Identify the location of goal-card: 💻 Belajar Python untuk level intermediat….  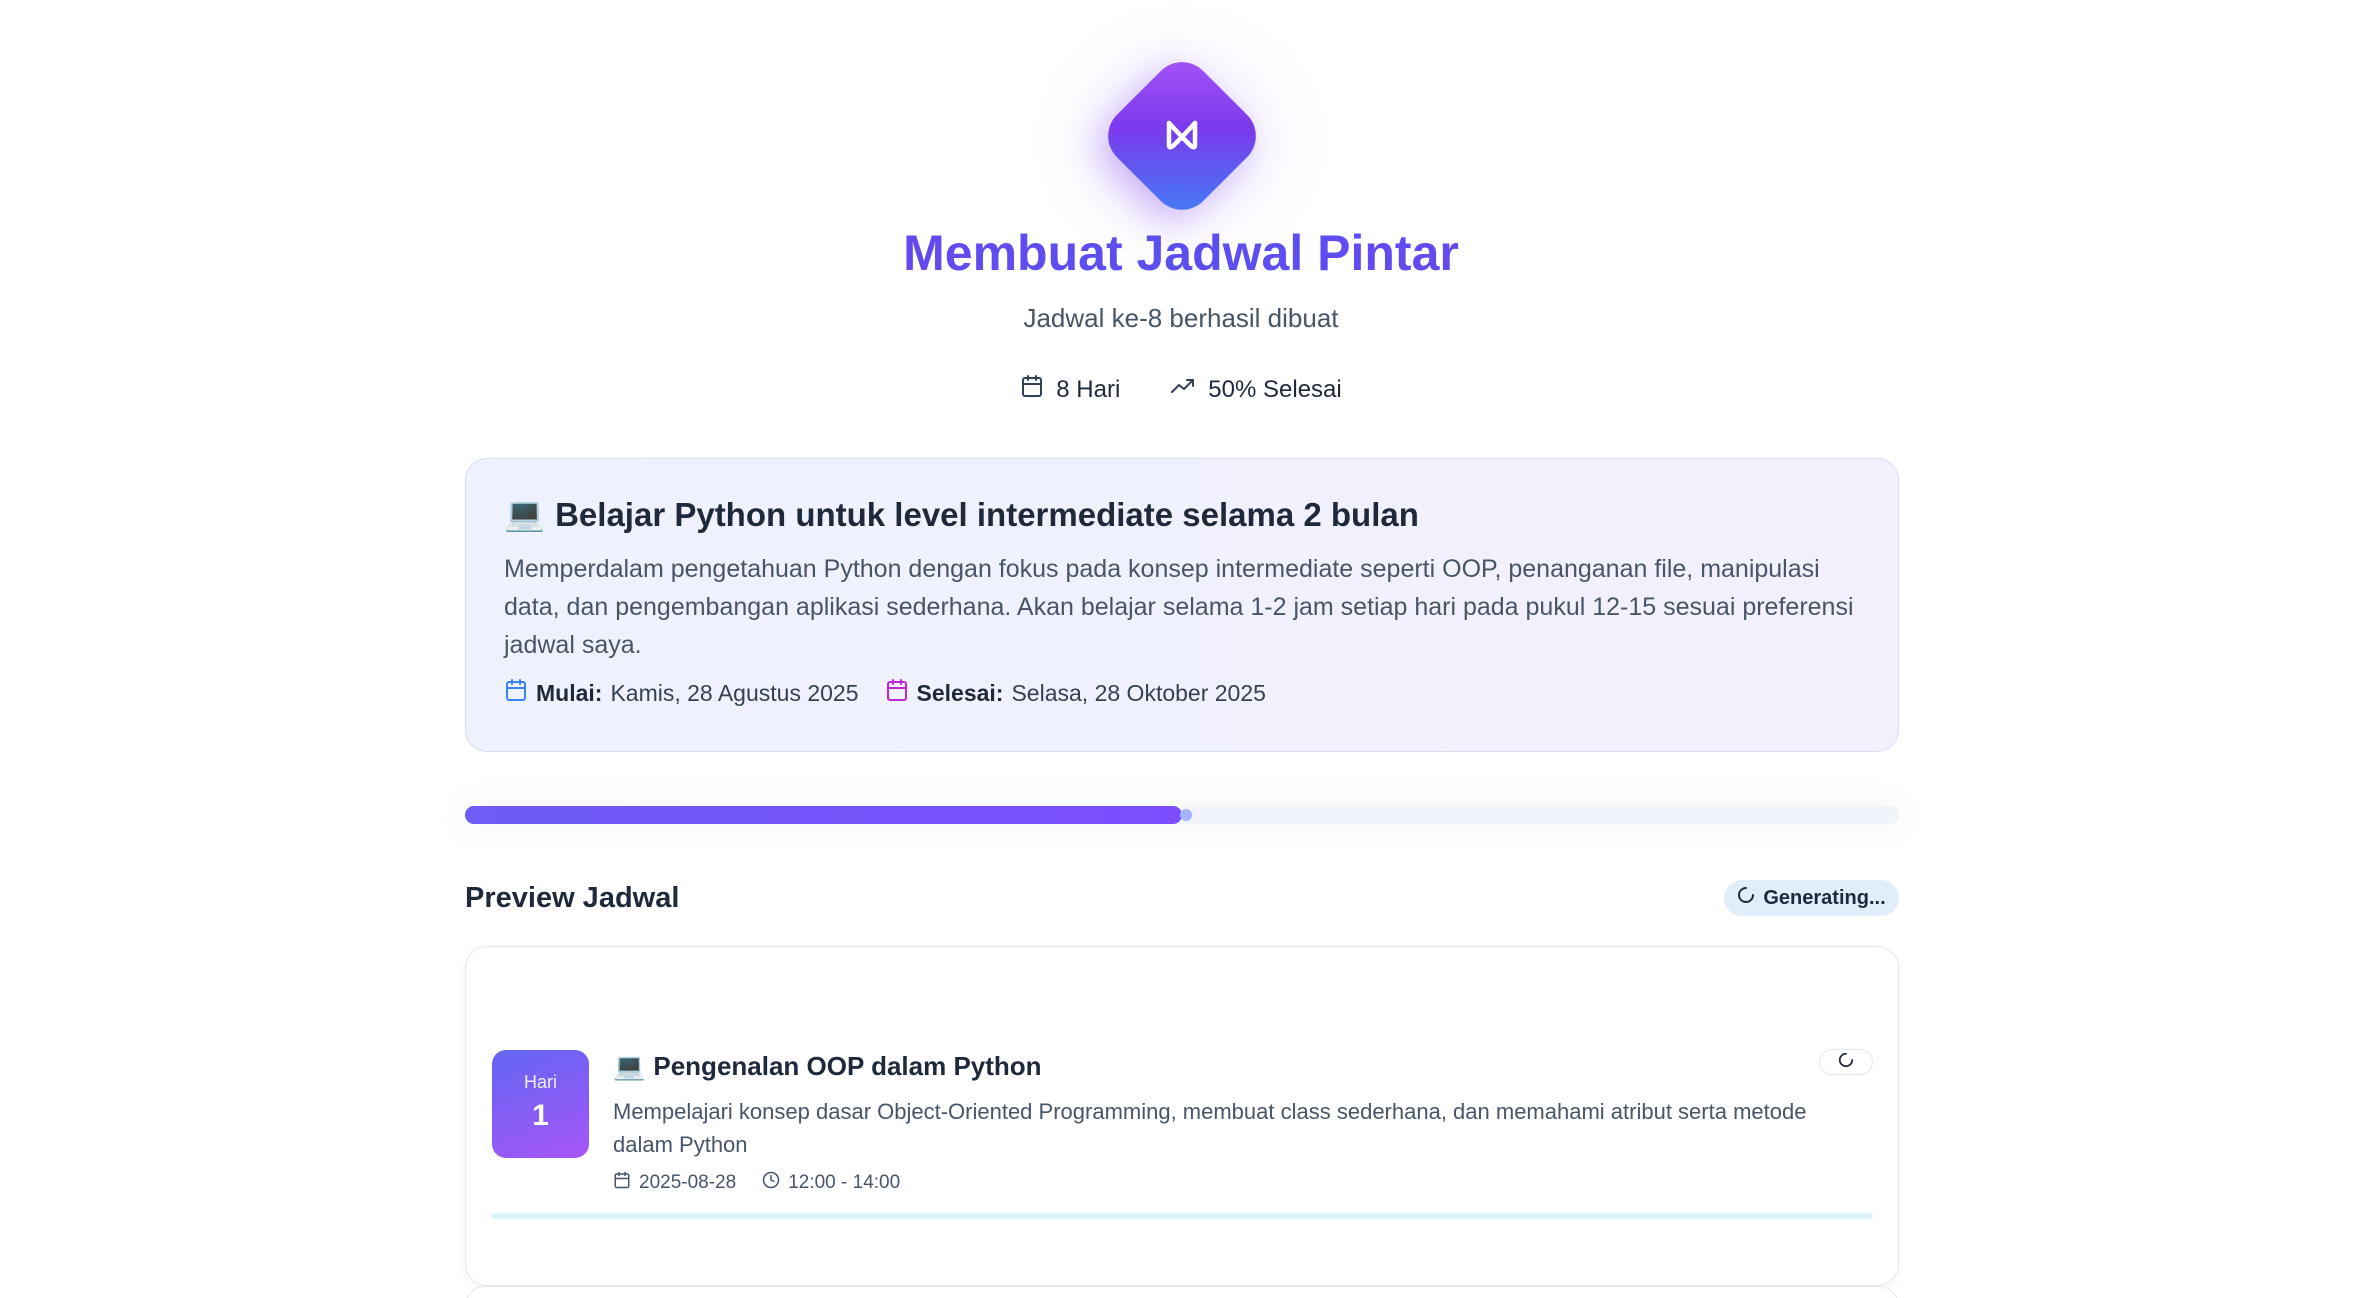
(1182, 605).